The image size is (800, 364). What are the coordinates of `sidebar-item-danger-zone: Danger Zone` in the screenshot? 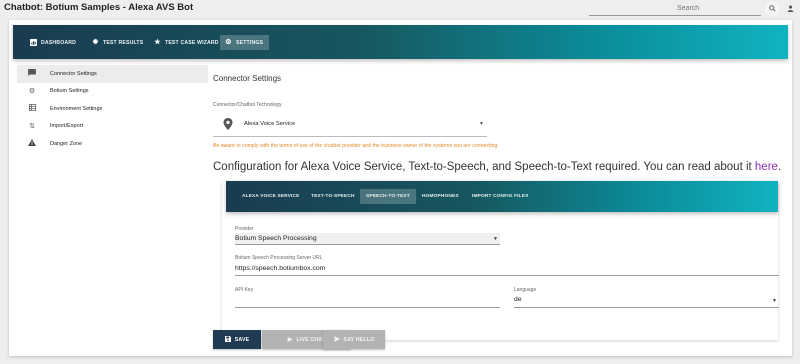 It's located at (112, 144).